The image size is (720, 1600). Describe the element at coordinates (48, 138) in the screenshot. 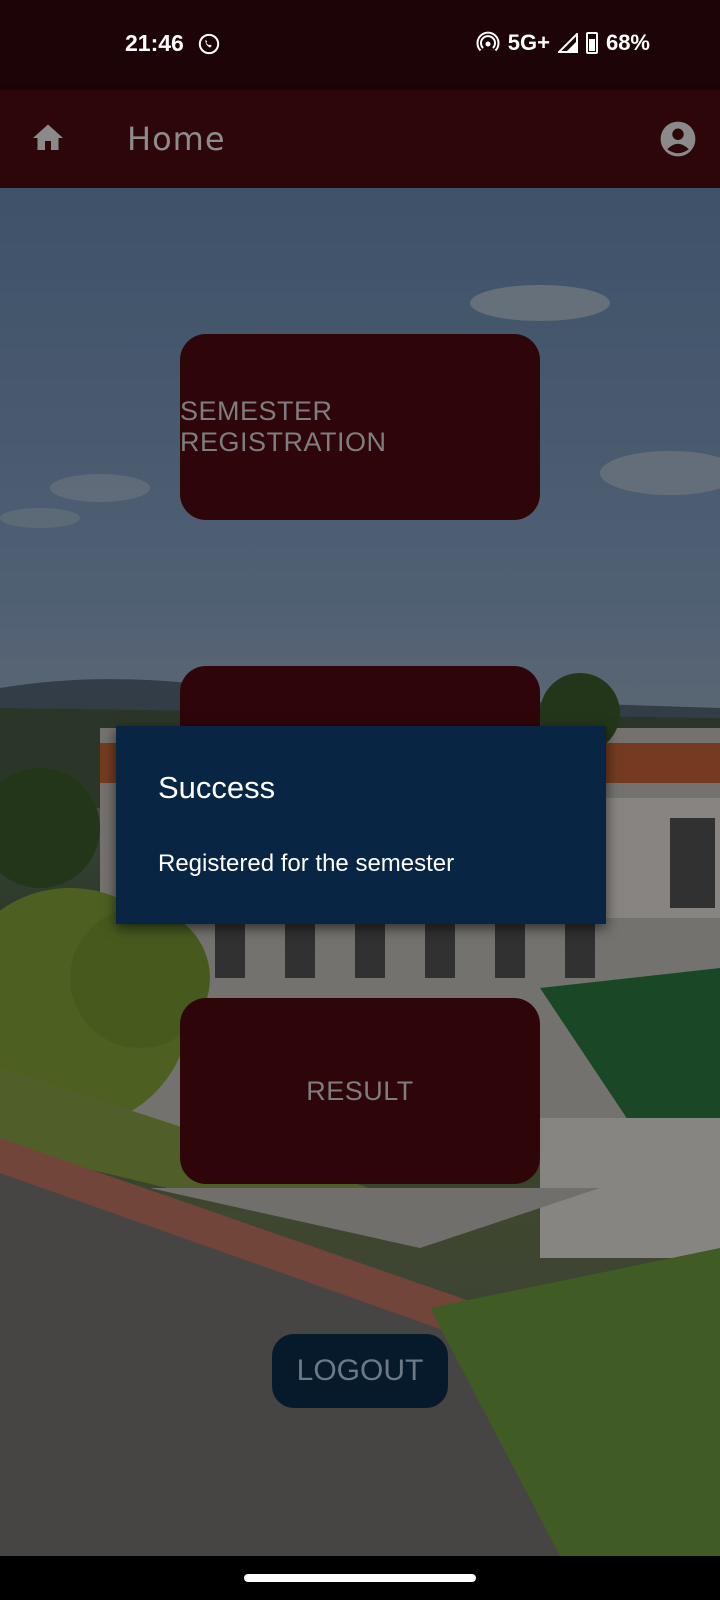

I see `home-icon` at that location.